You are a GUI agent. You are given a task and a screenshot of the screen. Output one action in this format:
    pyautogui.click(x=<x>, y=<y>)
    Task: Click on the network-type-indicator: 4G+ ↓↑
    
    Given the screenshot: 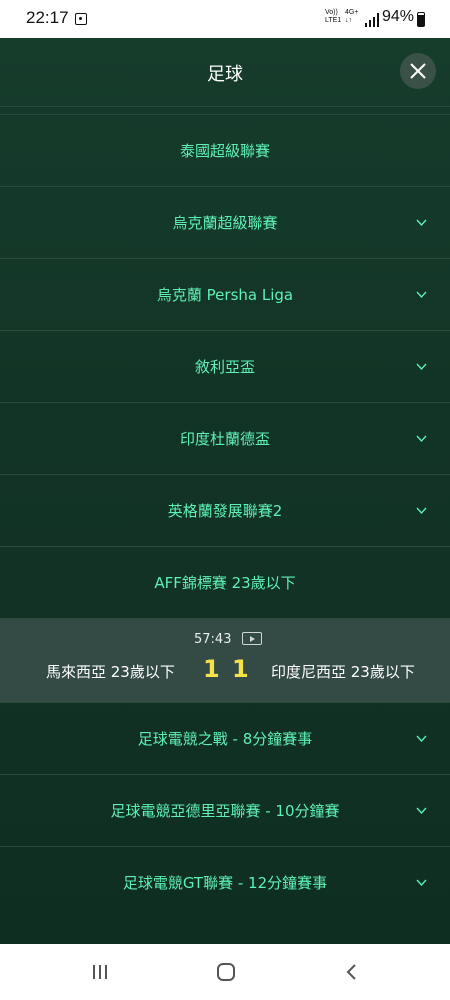 What is the action you would take?
    pyautogui.click(x=352, y=16)
    